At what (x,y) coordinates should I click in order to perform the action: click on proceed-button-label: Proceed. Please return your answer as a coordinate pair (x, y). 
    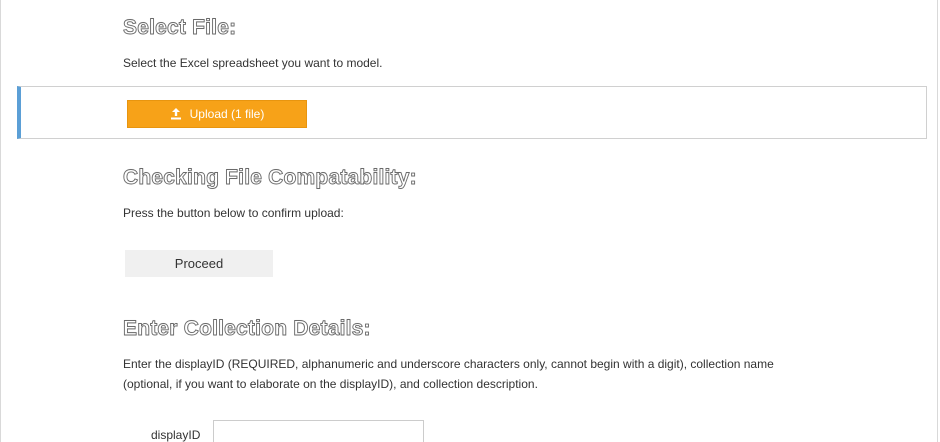
    Looking at the image, I should click on (199, 263).